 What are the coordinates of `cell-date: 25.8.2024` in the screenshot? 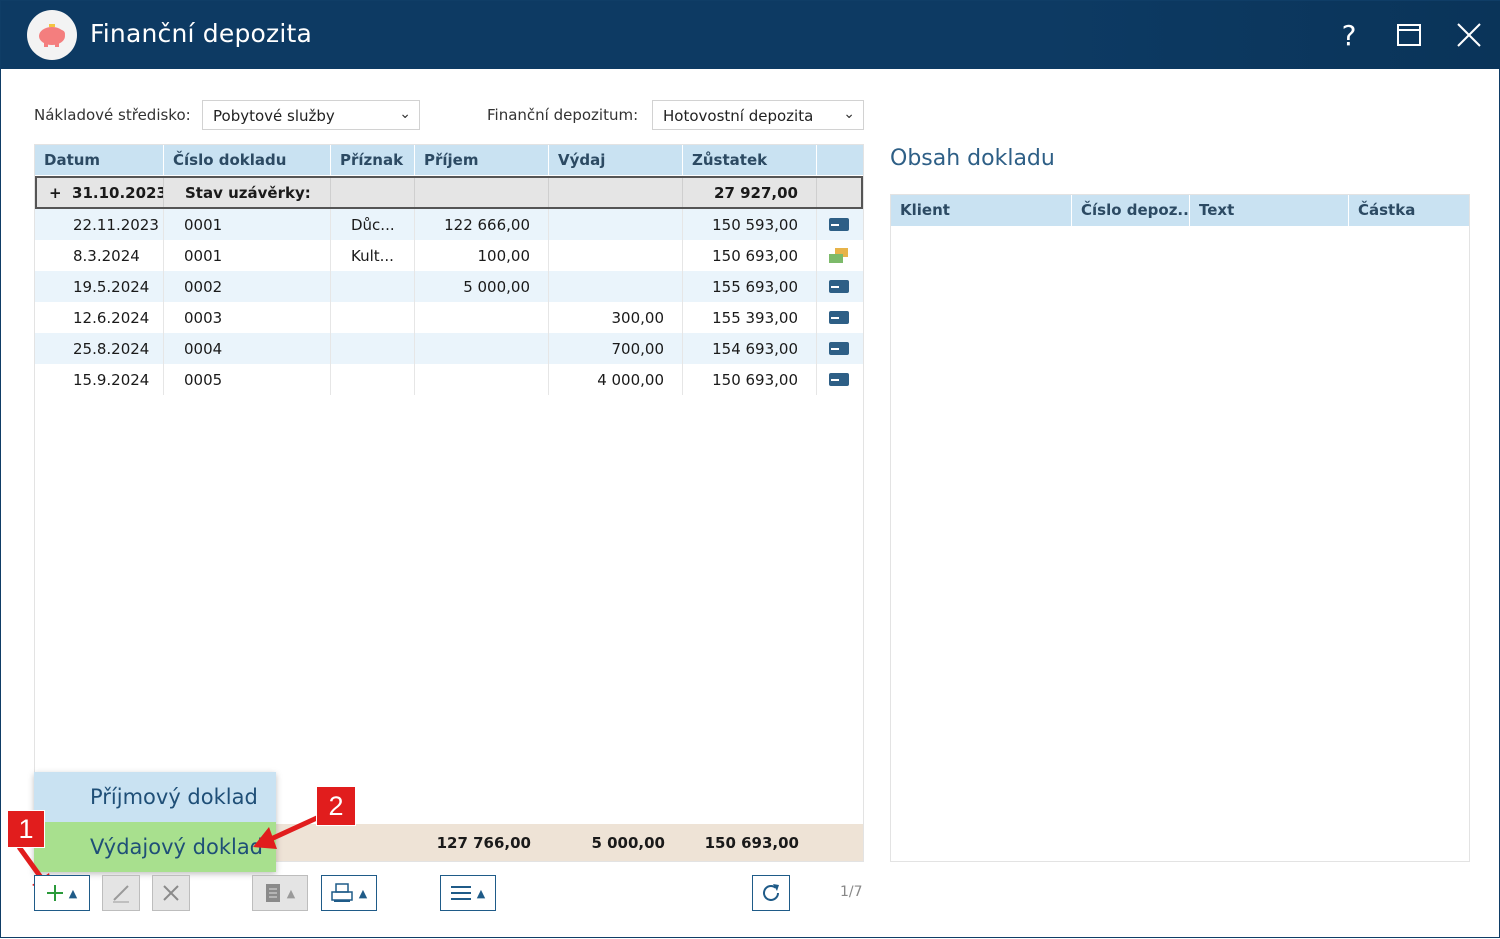 It's located at (99, 348).